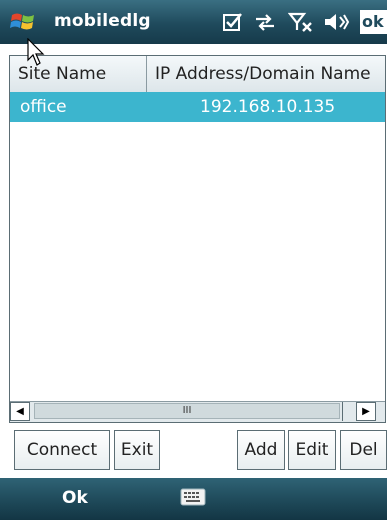  I want to click on column-header-ip-address: IP Address/Domain Name, so click(266, 74).